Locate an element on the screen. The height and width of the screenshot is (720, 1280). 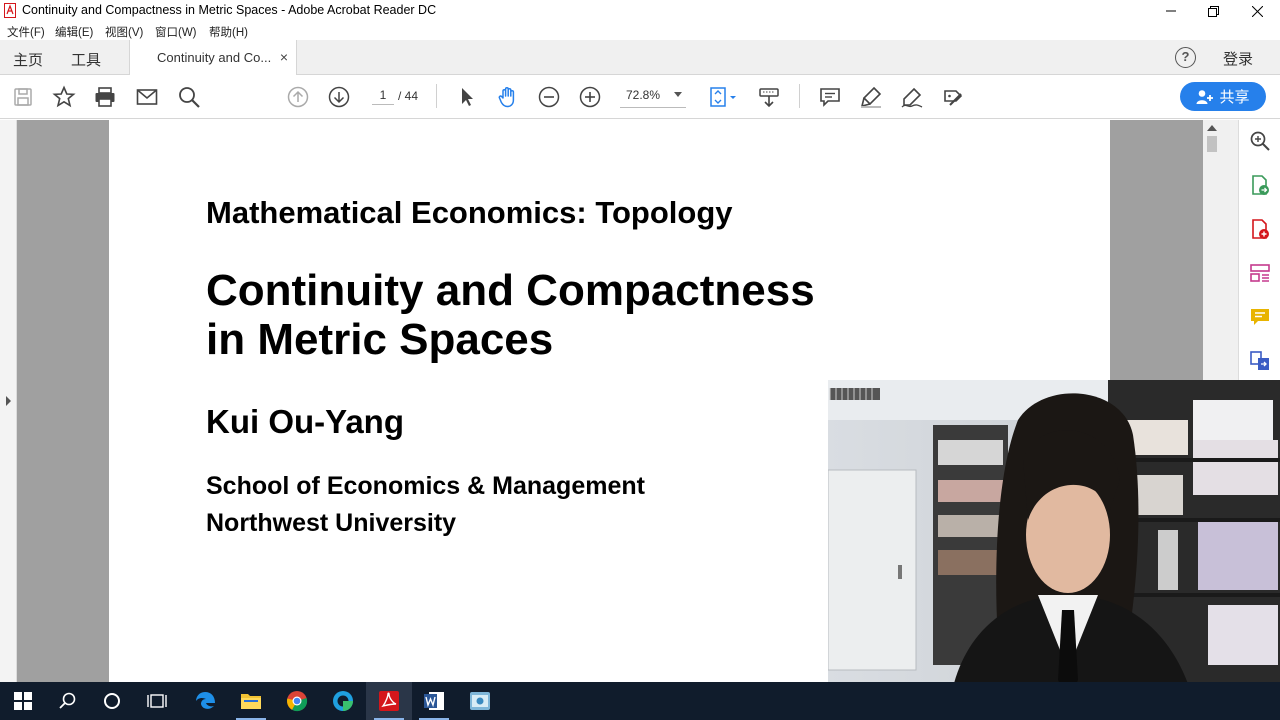
save-button is located at coordinates (23, 97).